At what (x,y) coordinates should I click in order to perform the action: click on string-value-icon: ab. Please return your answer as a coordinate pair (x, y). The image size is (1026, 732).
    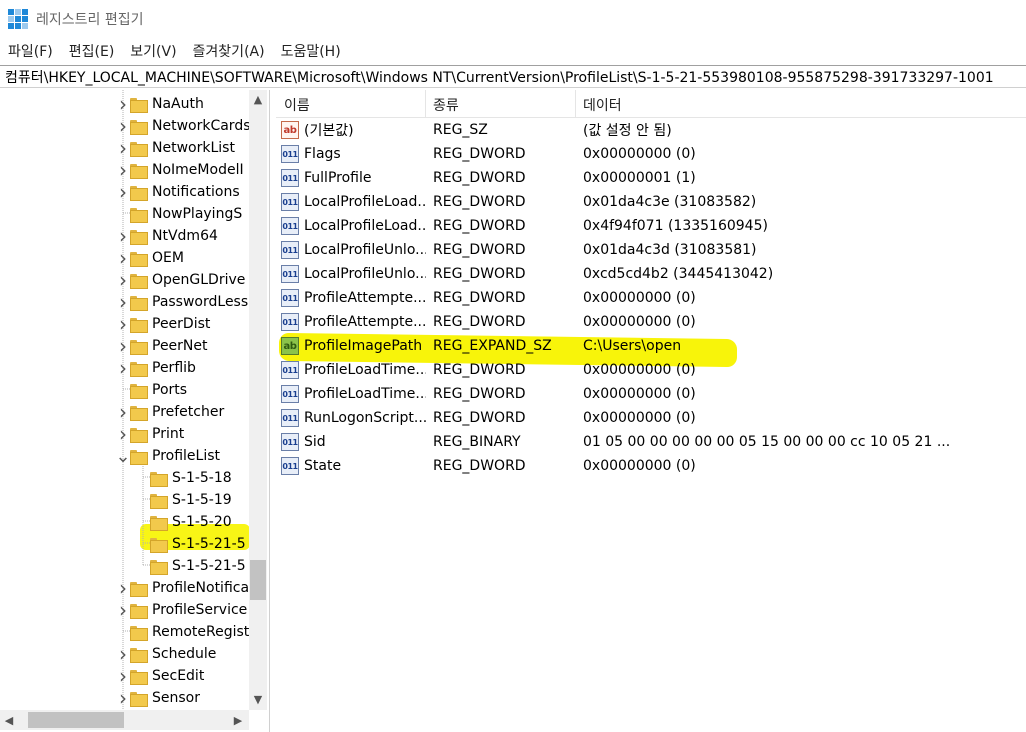
    Looking at the image, I should click on (290, 130).